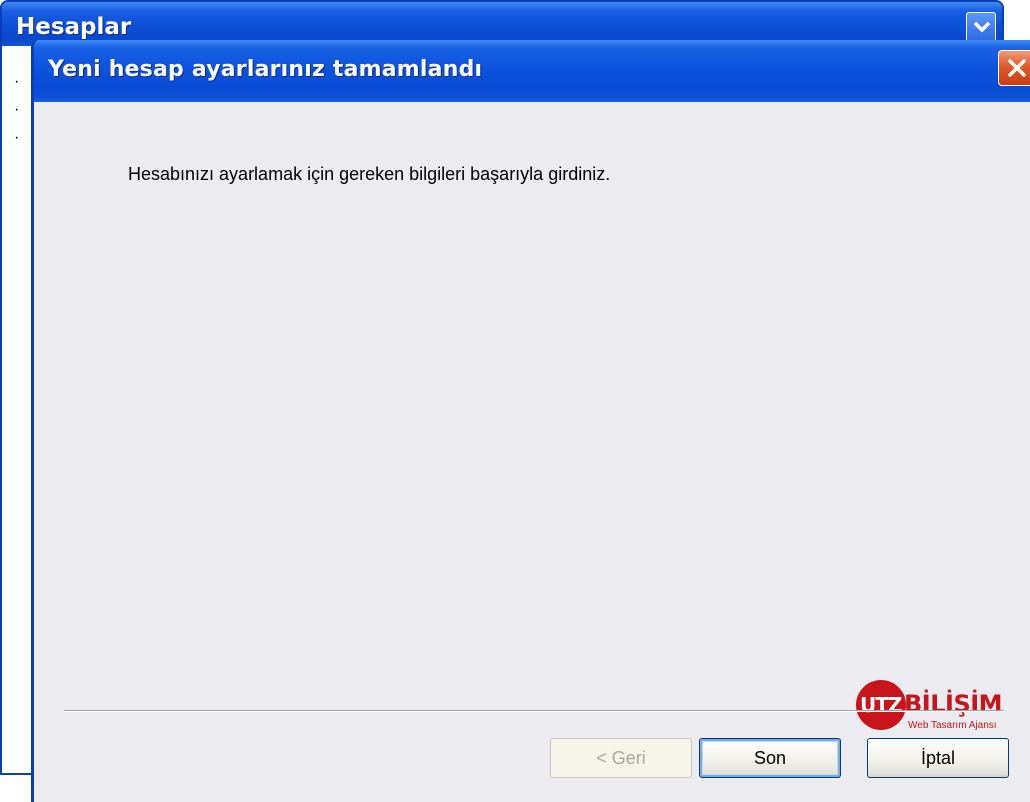 The image size is (1030, 802). I want to click on button-divider, so click(534, 711).